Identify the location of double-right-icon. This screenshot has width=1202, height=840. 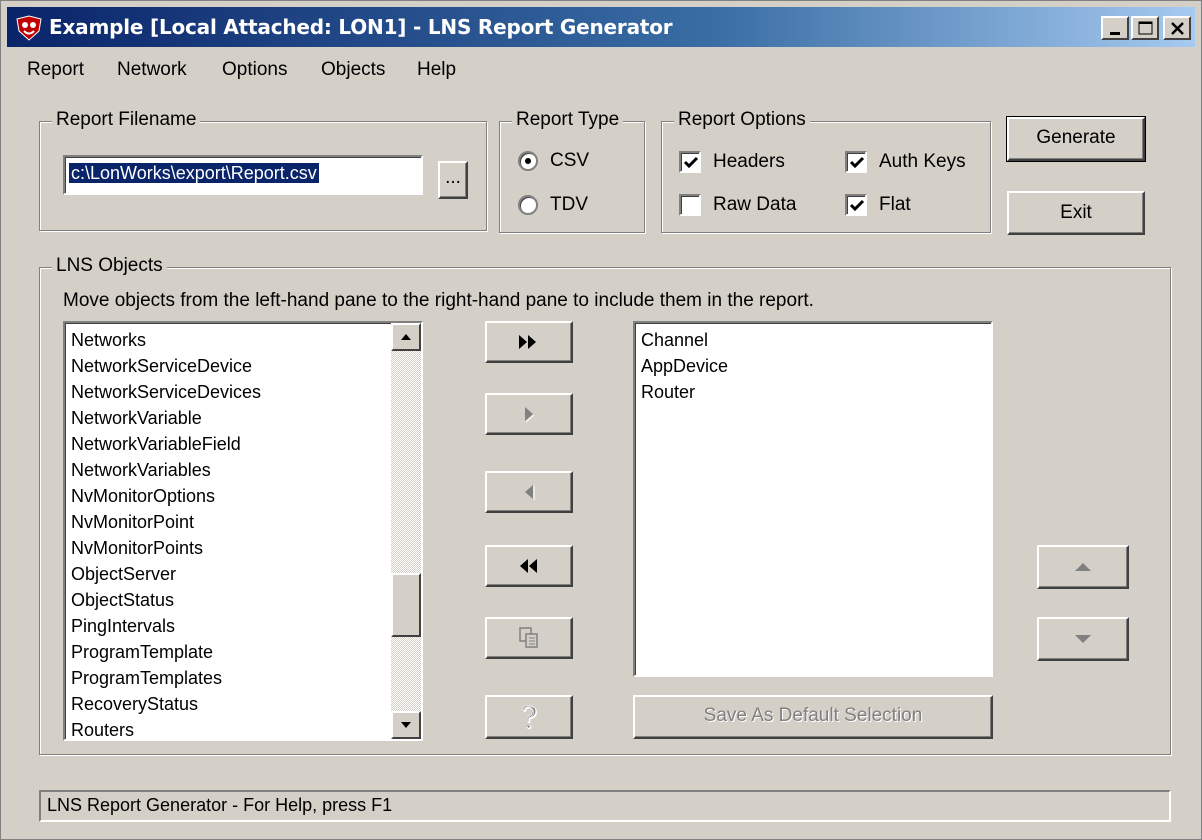
(527, 342).